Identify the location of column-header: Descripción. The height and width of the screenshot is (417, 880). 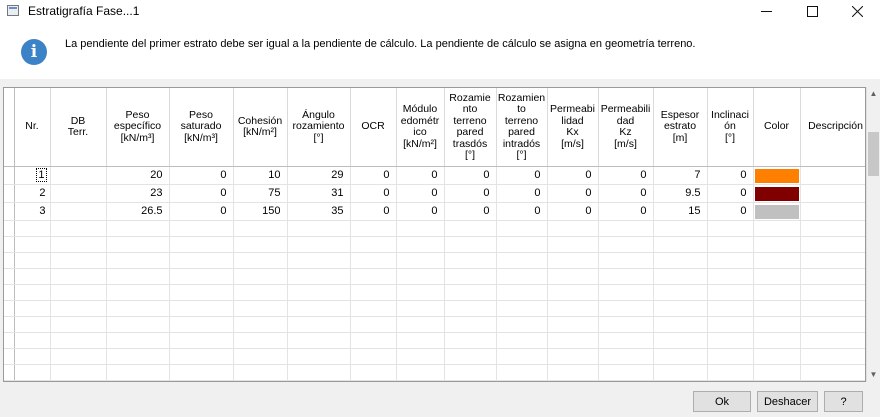
(832, 127).